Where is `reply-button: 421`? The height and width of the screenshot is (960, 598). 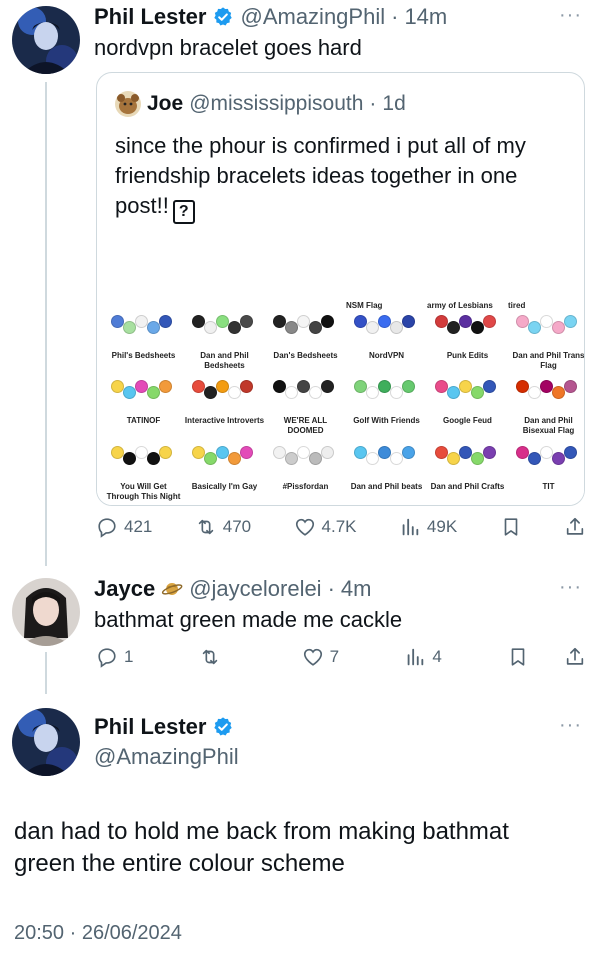
reply-button: 421 is located at coordinates (124, 527).